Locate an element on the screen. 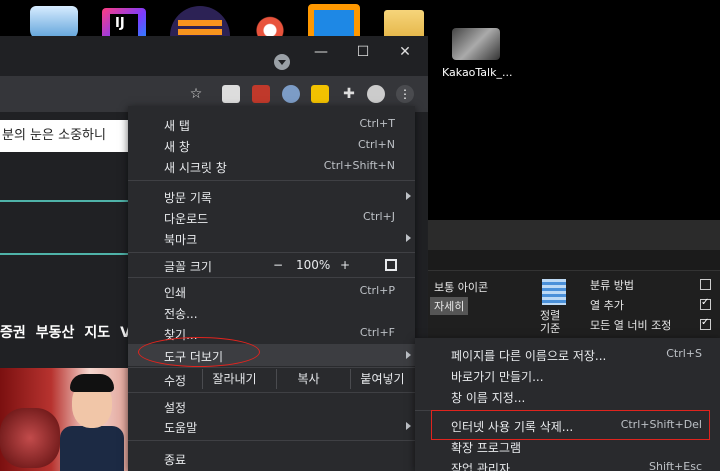 This screenshot has width=720, height=471. menu-label: 글꼴 크기 is located at coordinates (188, 267).